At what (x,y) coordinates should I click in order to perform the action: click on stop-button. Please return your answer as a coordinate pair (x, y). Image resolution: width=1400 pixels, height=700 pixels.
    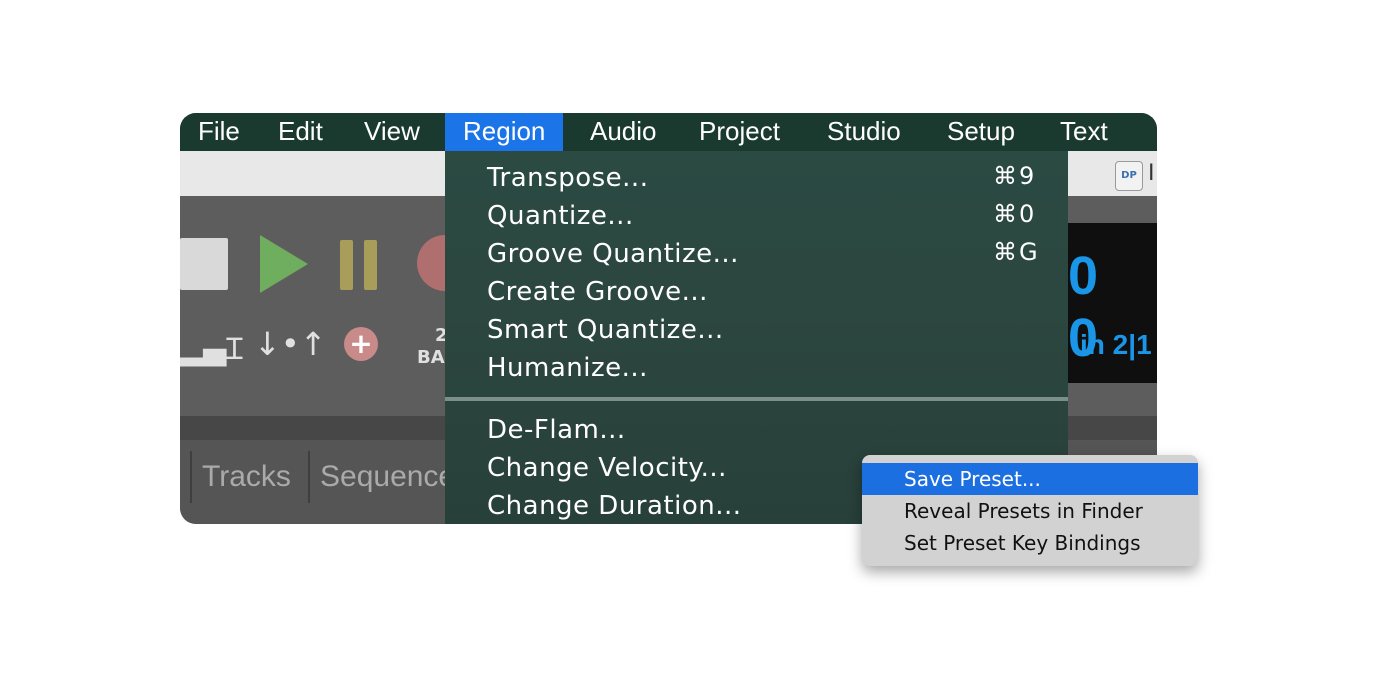
    Looking at the image, I should click on (204, 264).